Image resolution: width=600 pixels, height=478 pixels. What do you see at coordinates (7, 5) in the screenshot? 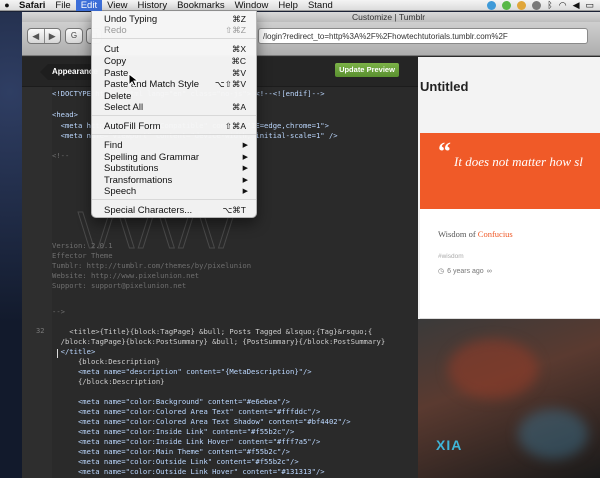
I see `apple-icon: ●` at bounding box center [7, 5].